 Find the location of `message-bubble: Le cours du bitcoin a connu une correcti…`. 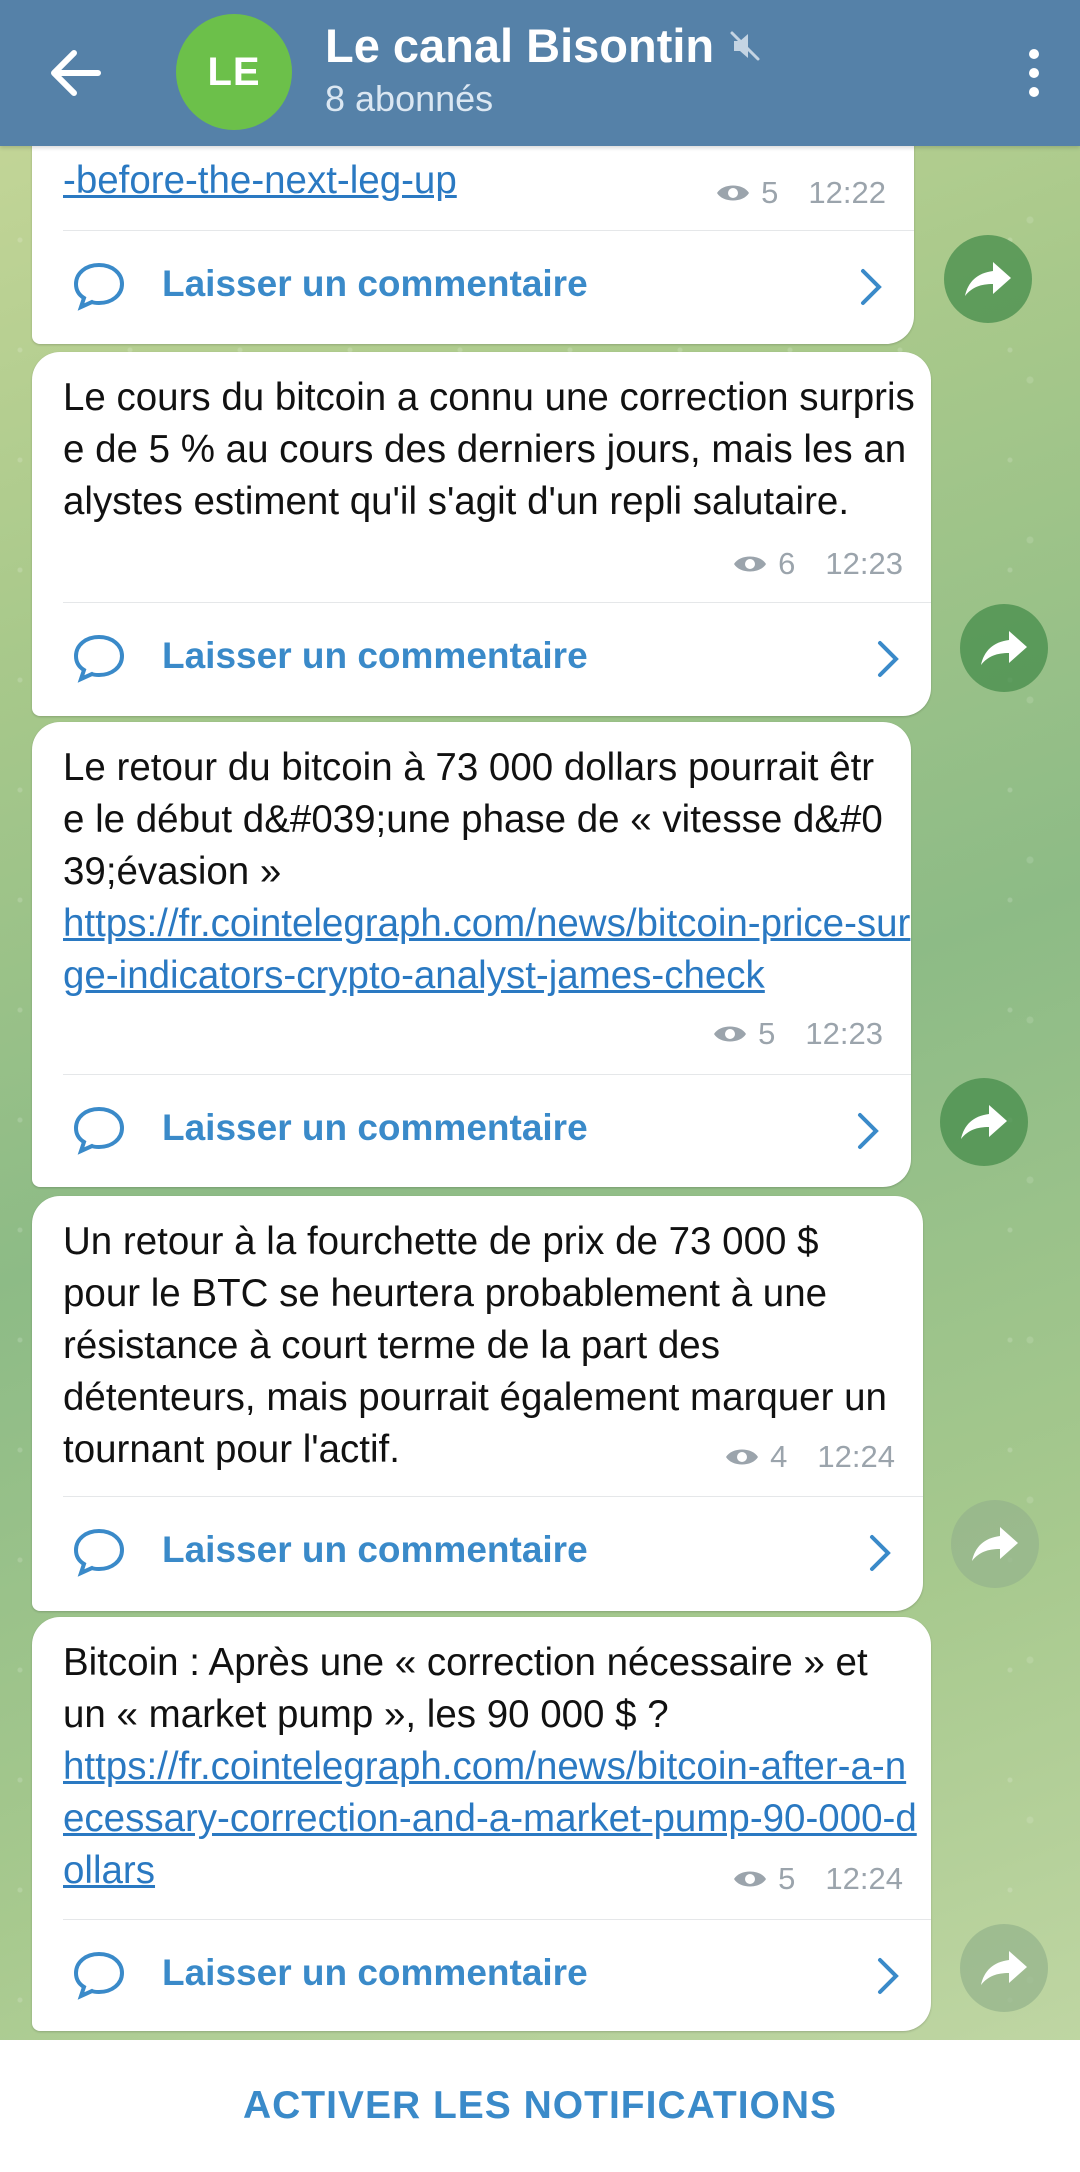

message-bubble: Le cours du bitcoin a connu une correcti… is located at coordinates (481, 534).